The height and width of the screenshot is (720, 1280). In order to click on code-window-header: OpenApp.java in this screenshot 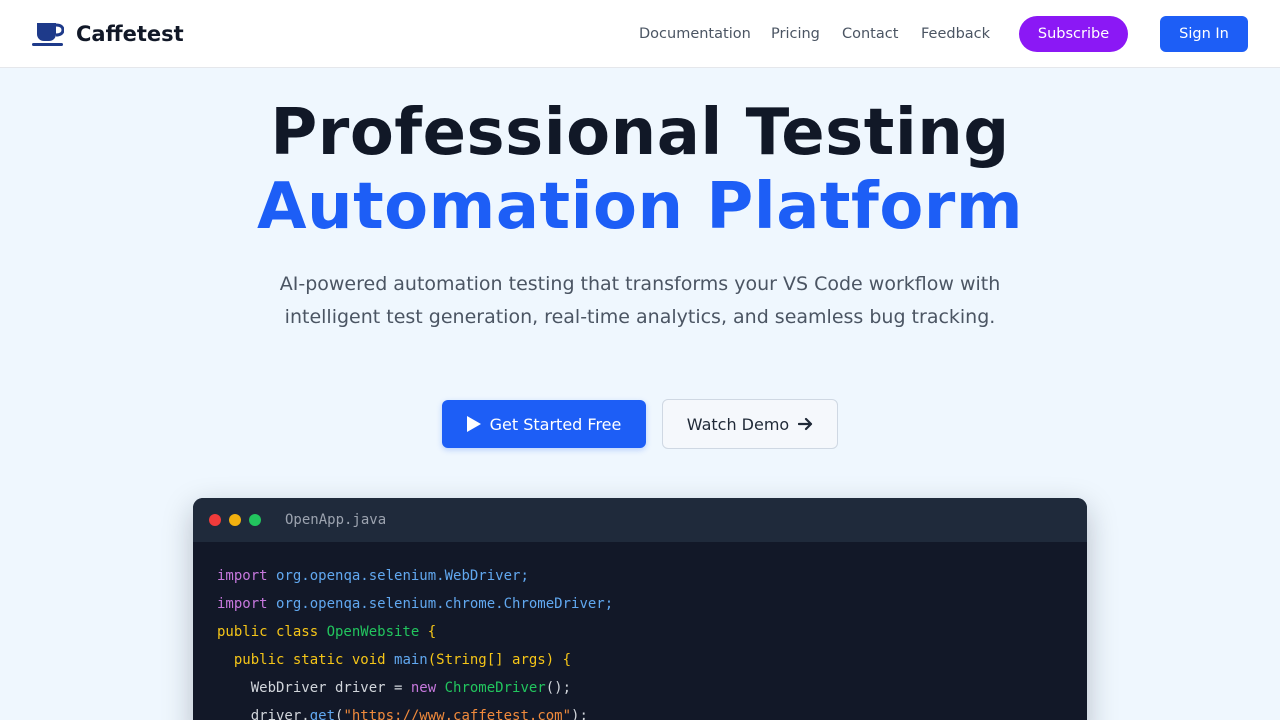, I will do `click(640, 520)`.